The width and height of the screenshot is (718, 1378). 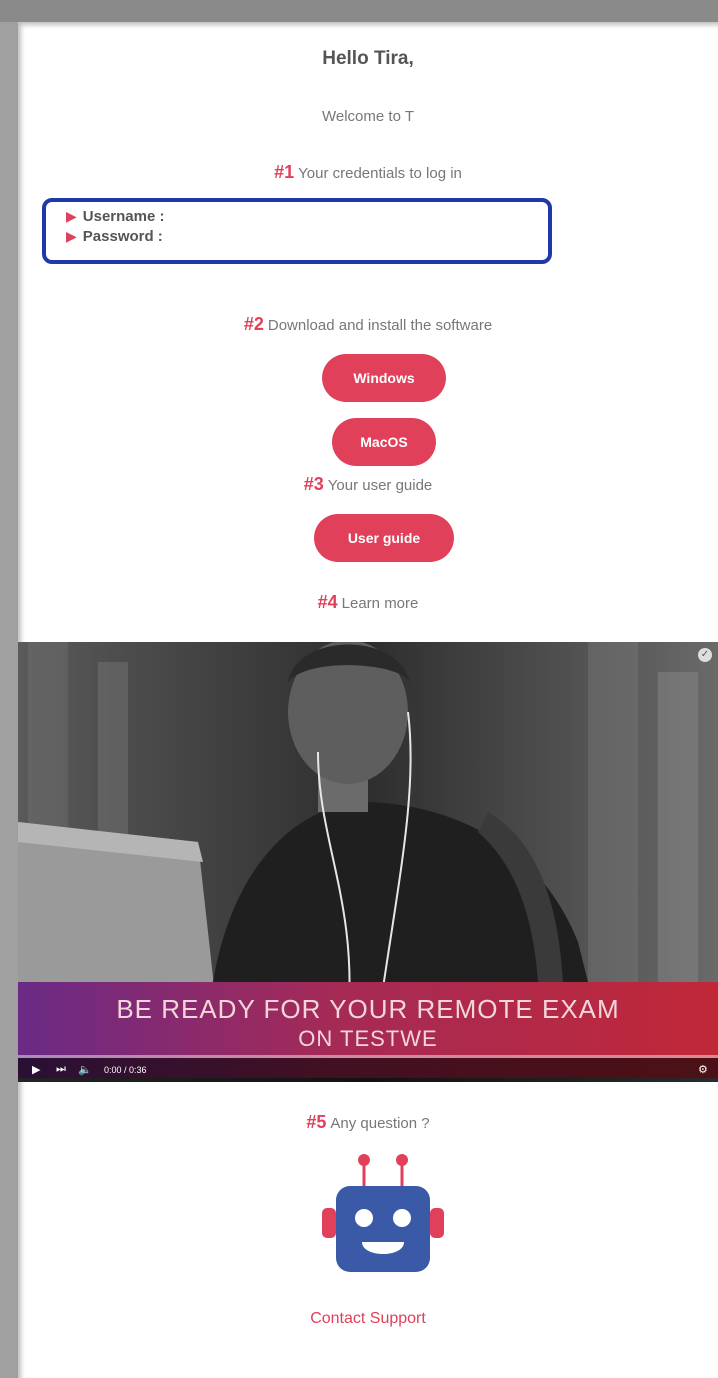 What do you see at coordinates (85, 1069) in the screenshot?
I see `volume-icon: 🔈` at bounding box center [85, 1069].